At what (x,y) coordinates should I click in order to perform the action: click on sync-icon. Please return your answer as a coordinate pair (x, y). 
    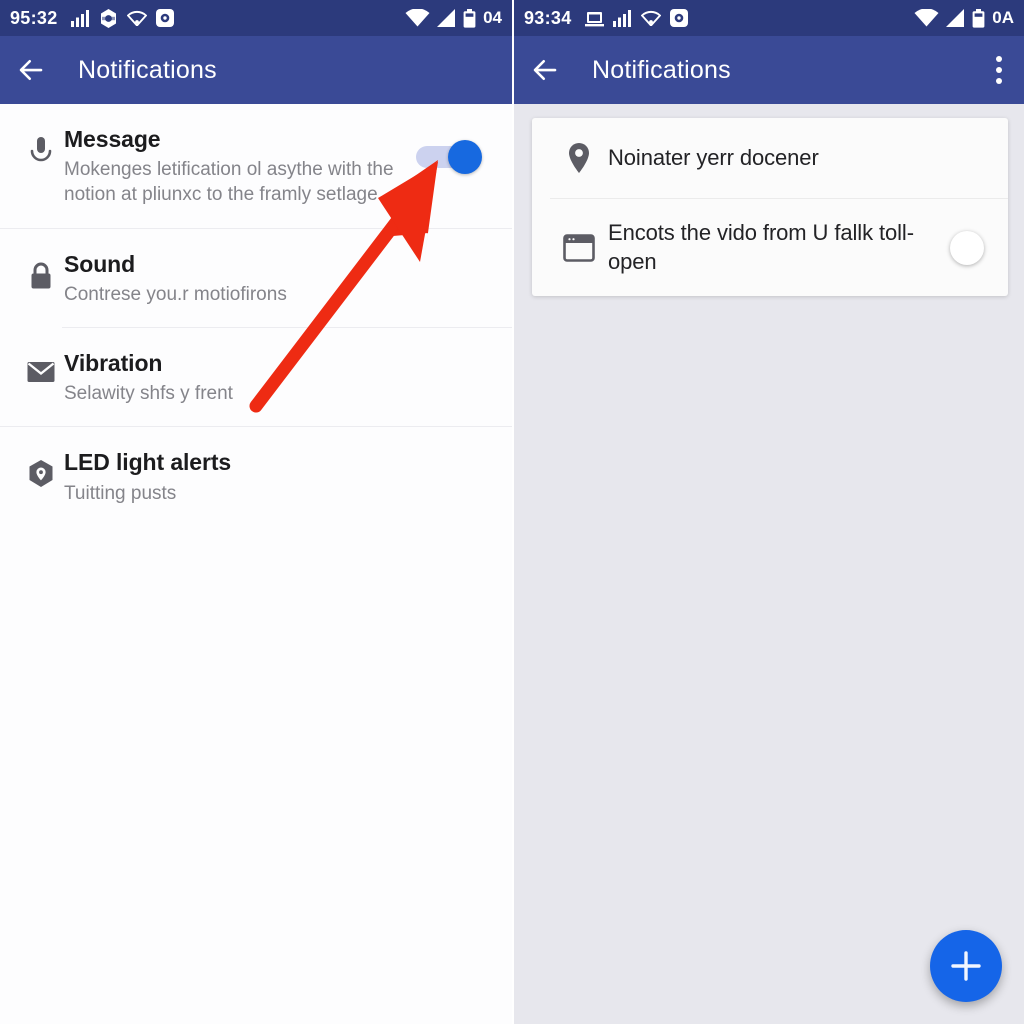
    Looking at the image, I should click on (108, 18).